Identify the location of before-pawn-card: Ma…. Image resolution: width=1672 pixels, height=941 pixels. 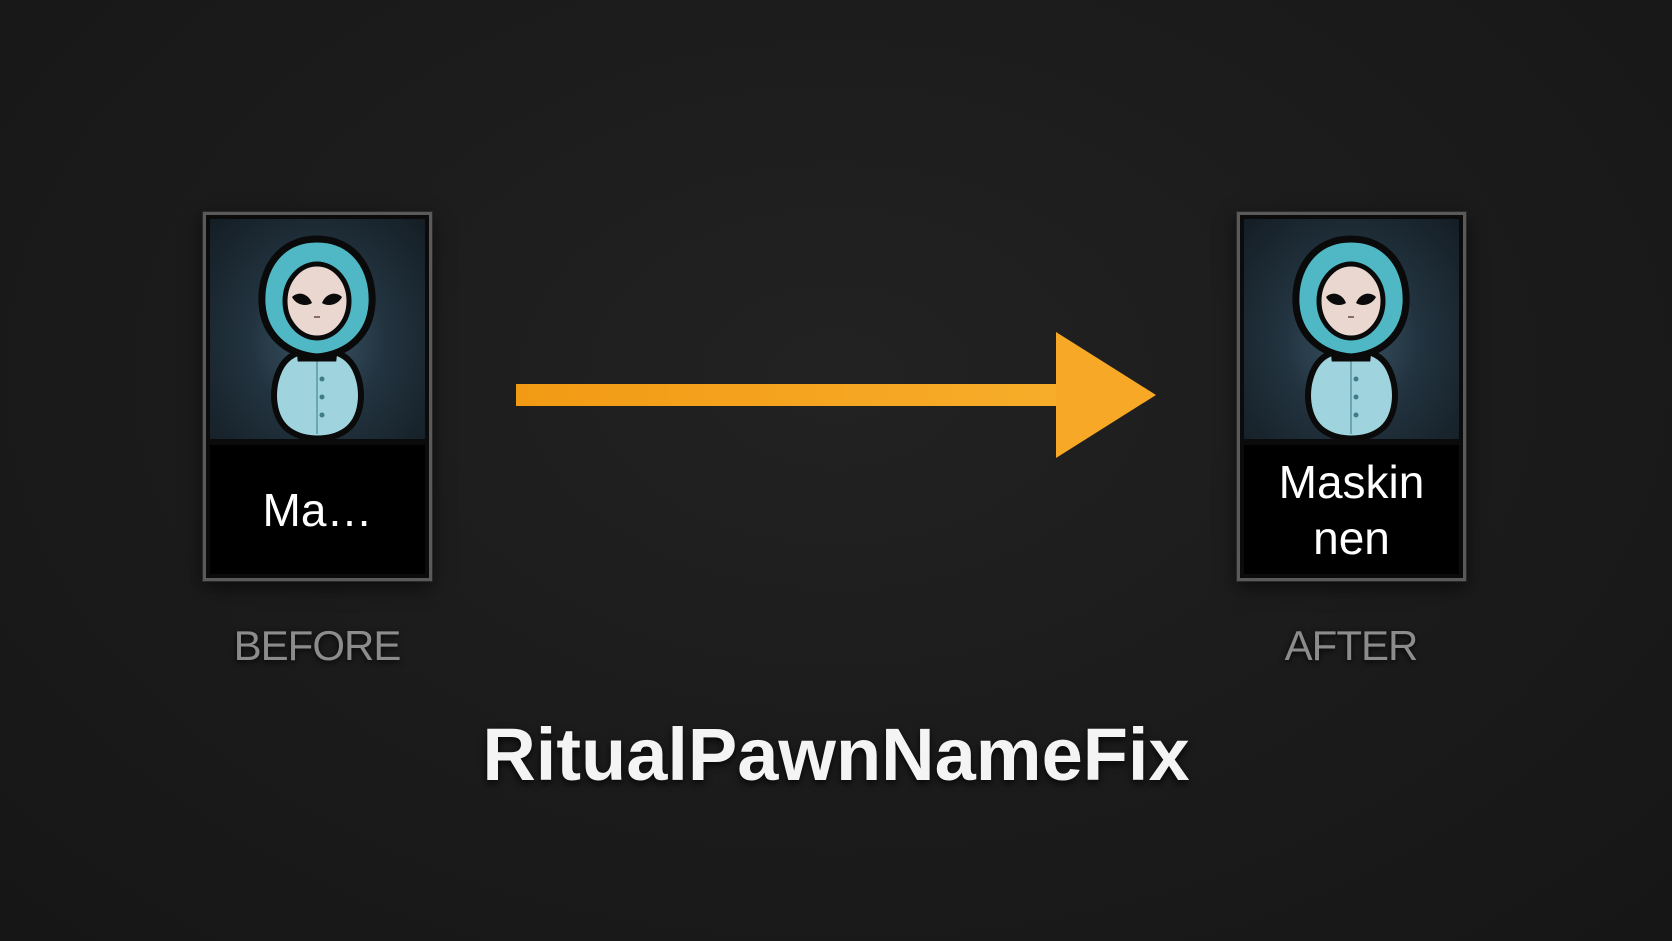
(317, 396).